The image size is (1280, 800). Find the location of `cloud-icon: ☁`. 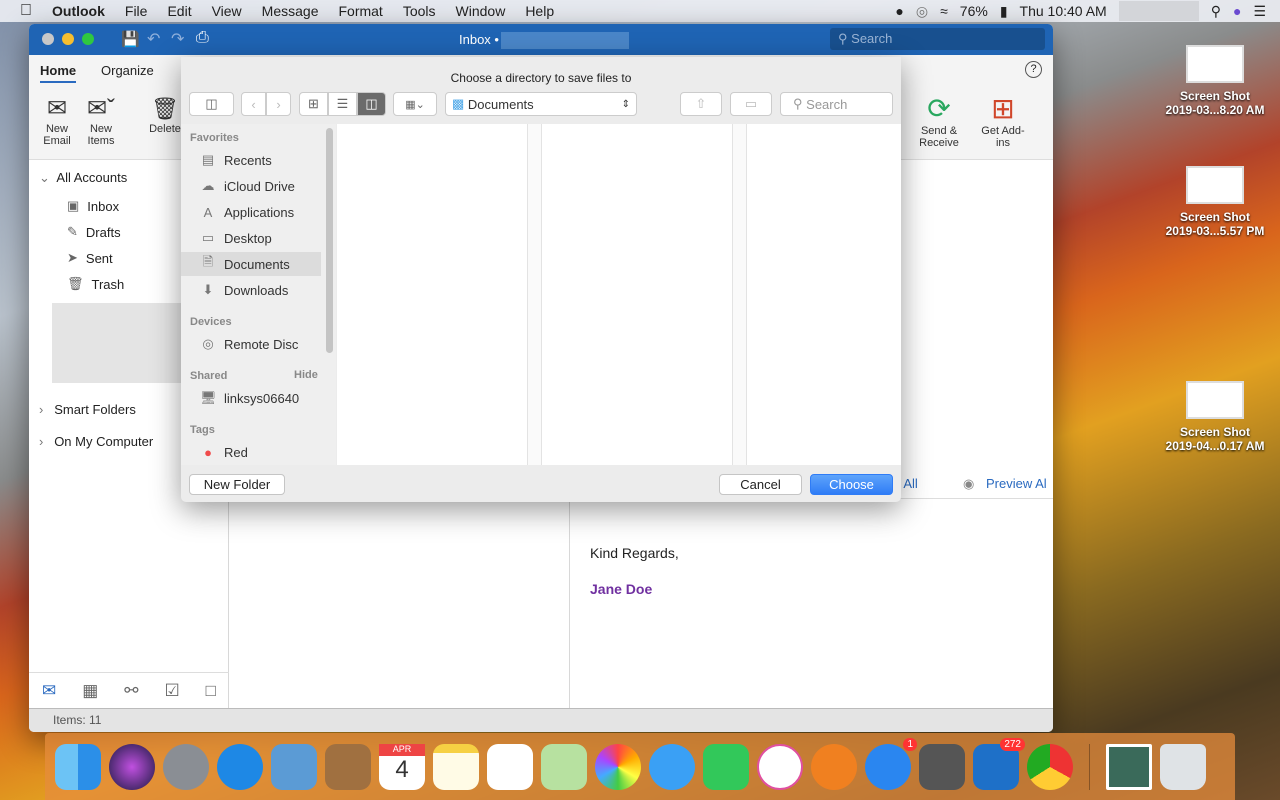

cloud-icon: ☁ is located at coordinates (208, 185).